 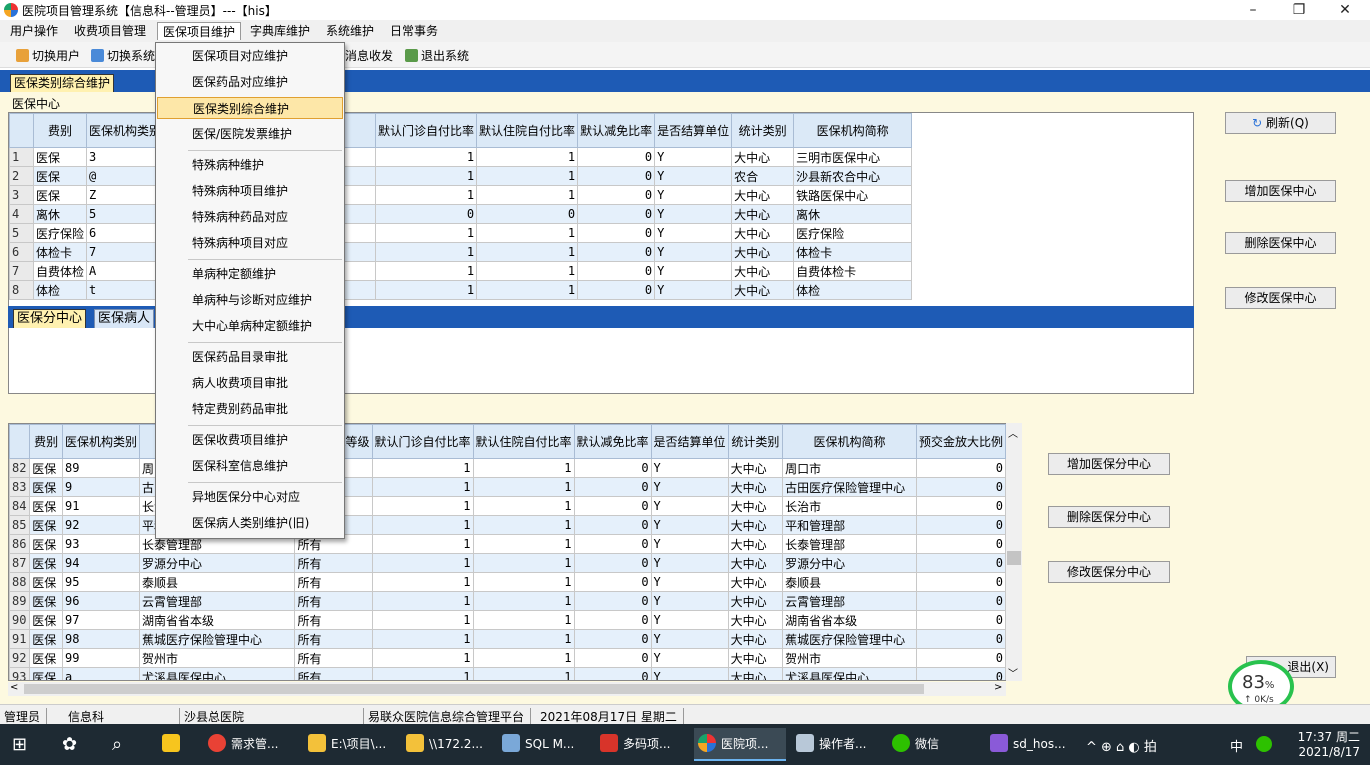 I want to click on dropdown-item: 特殊病种维护, so click(x=250, y=165).